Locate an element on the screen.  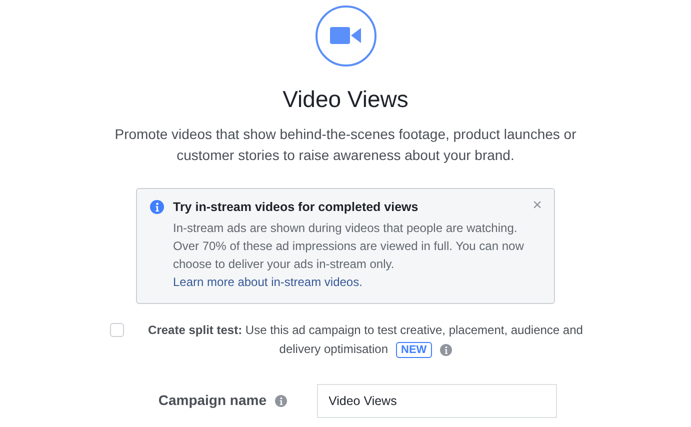
checkbox is located at coordinates (117, 330).